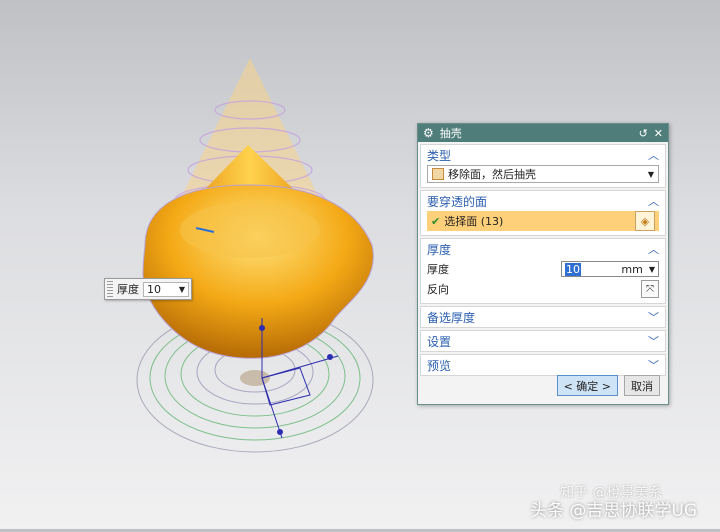  I want to click on section-thickness: 厚度 ︿ 厚度 10 mm ▼ 反向 ⤧, so click(543, 271).